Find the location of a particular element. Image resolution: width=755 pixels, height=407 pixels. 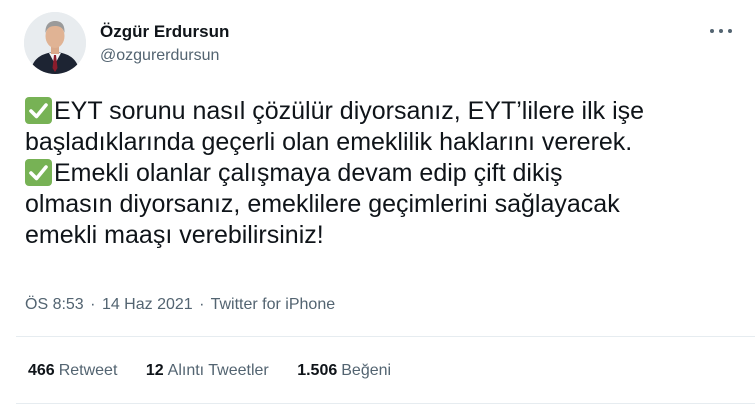

quotes-count: 12 is located at coordinates (154, 370).